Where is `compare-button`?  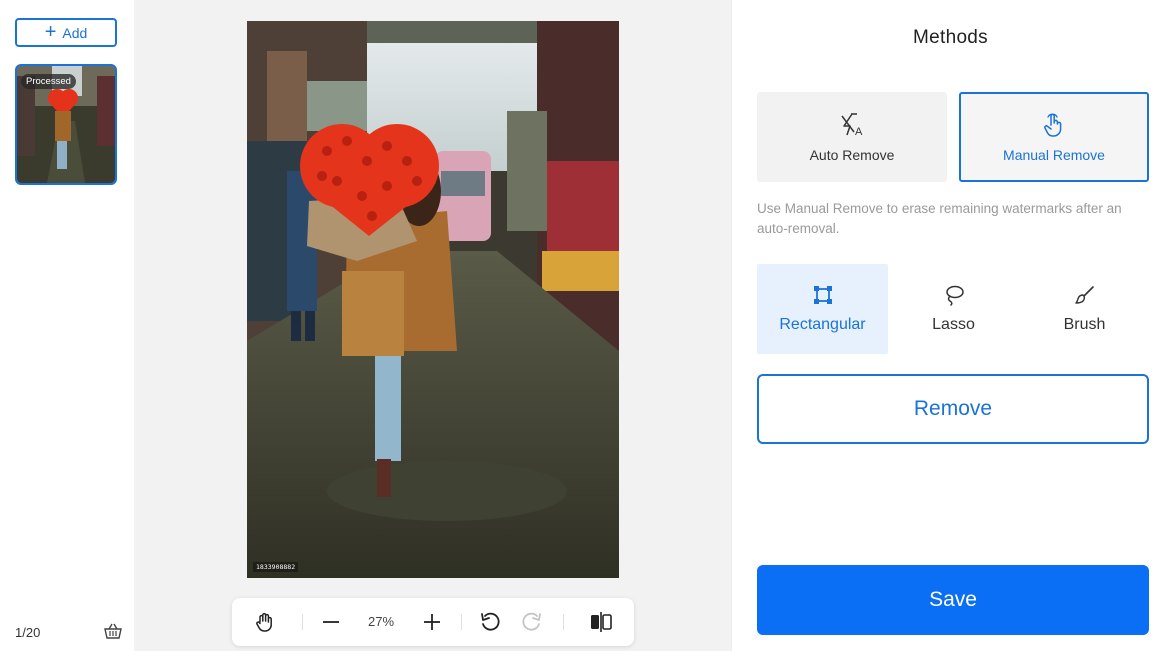 compare-button is located at coordinates (601, 622).